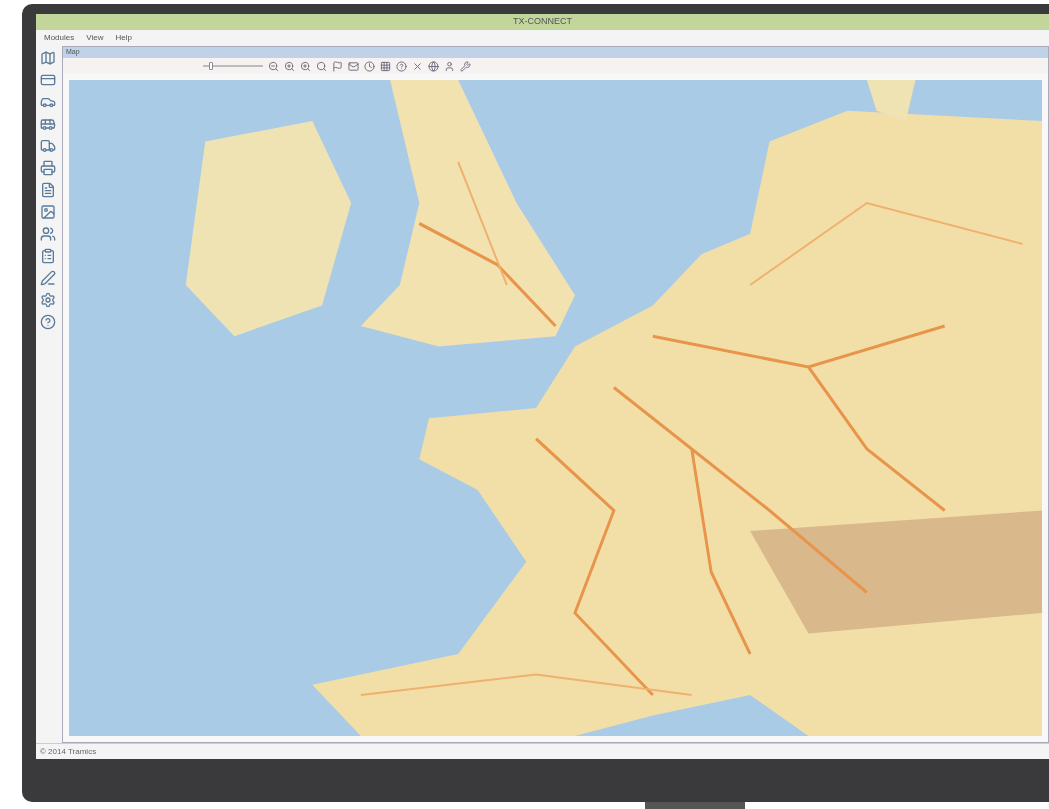  Describe the element at coordinates (48, 212) in the screenshot. I see `image-icon` at that location.